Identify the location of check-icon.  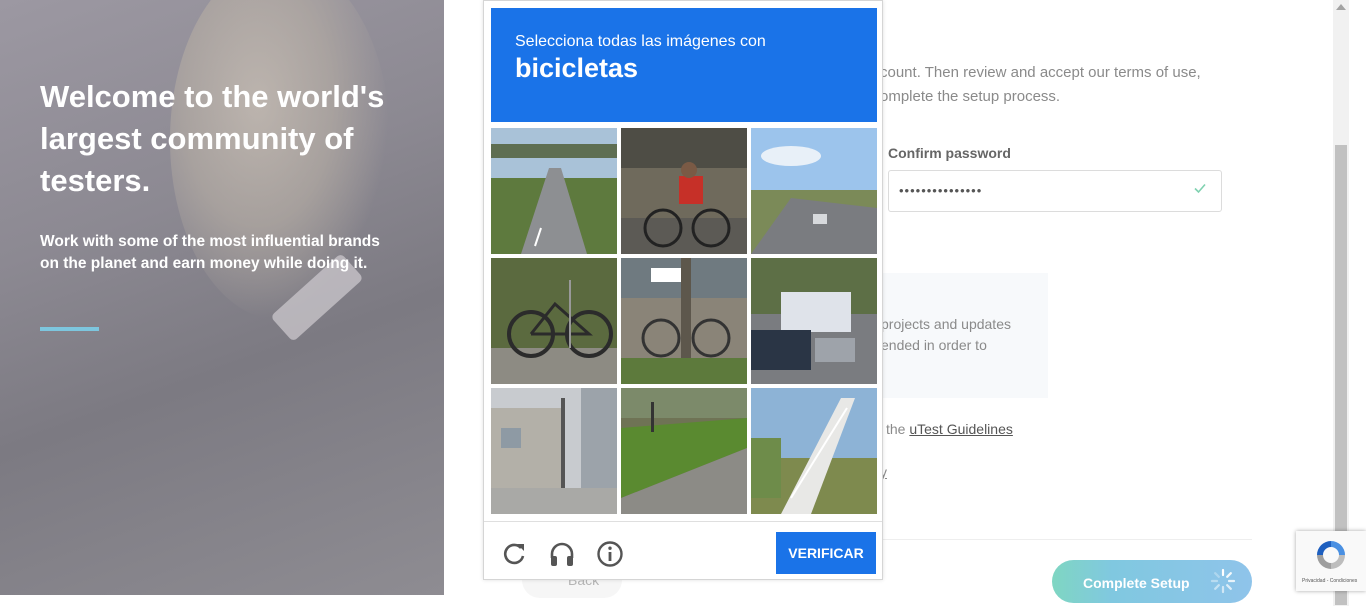
(1200, 188).